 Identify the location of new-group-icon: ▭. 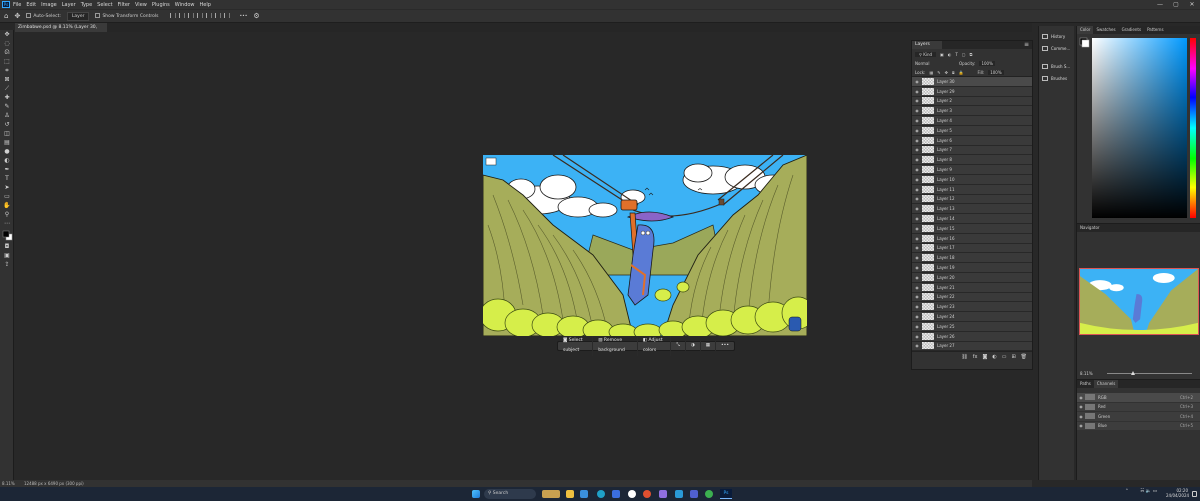
(1004, 357).